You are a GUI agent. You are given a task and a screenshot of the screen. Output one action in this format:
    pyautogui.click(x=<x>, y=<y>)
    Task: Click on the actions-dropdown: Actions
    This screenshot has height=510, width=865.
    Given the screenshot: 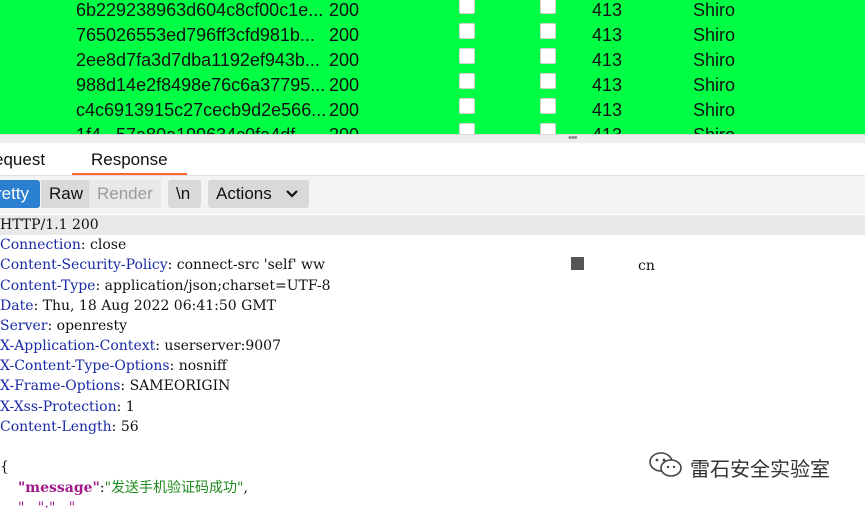 What is the action you would take?
    pyautogui.click(x=258, y=194)
    